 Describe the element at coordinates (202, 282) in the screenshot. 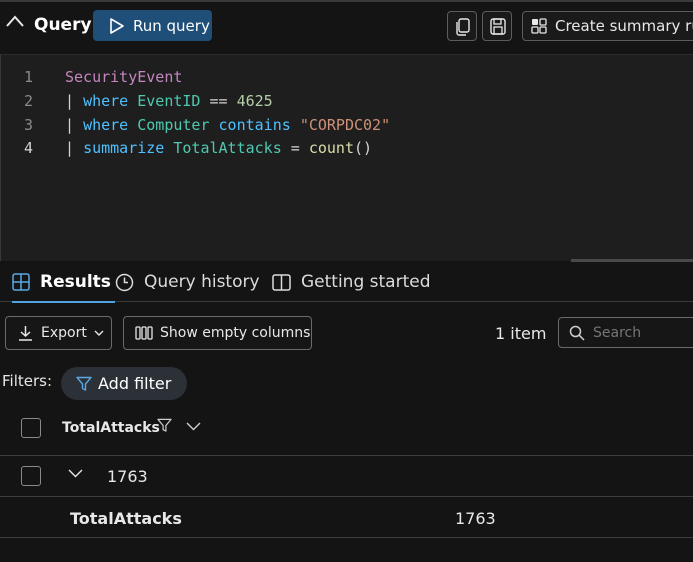

I see `tab-query-history-label: Query history` at that location.